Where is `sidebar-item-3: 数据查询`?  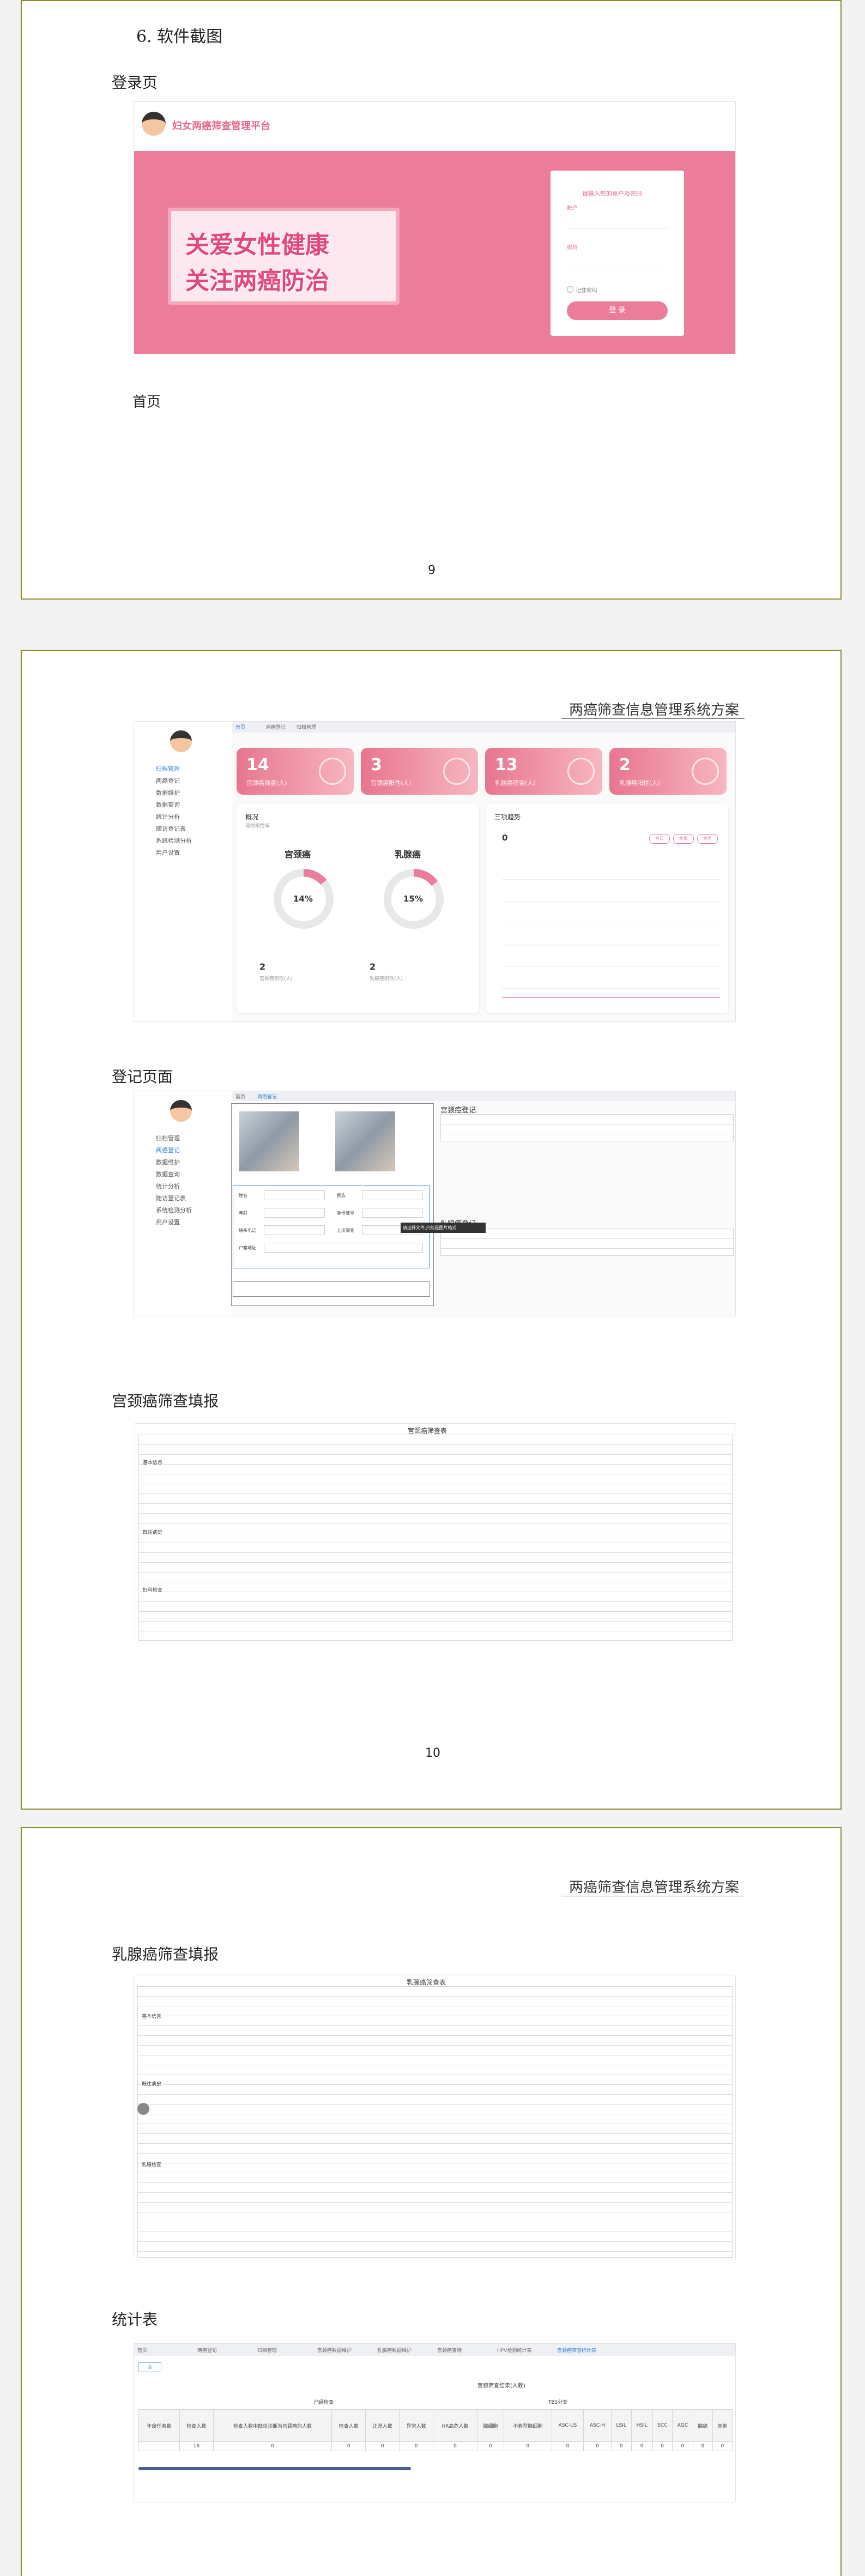 sidebar-item-3: 数据查询 is located at coordinates (168, 804).